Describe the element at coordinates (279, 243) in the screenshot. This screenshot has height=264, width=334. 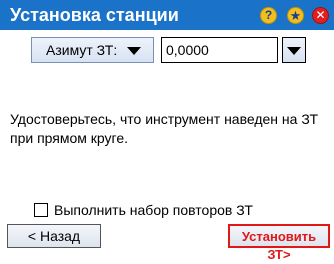
I see `set-backsight-button: Установить ЗТ>` at that location.